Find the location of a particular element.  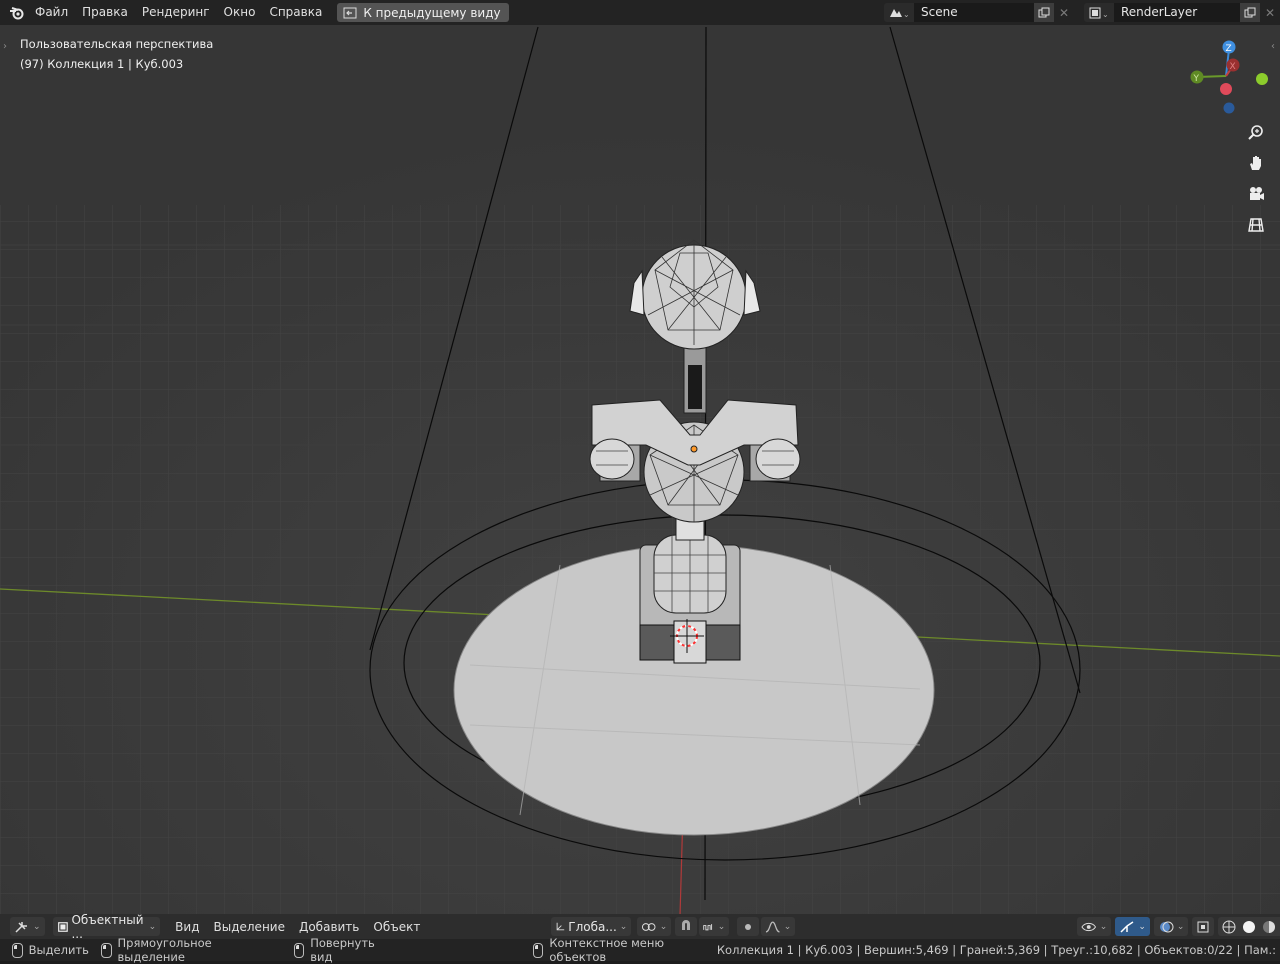

render-layer-icon: ⌄ is located at coordinates (1099, 12).